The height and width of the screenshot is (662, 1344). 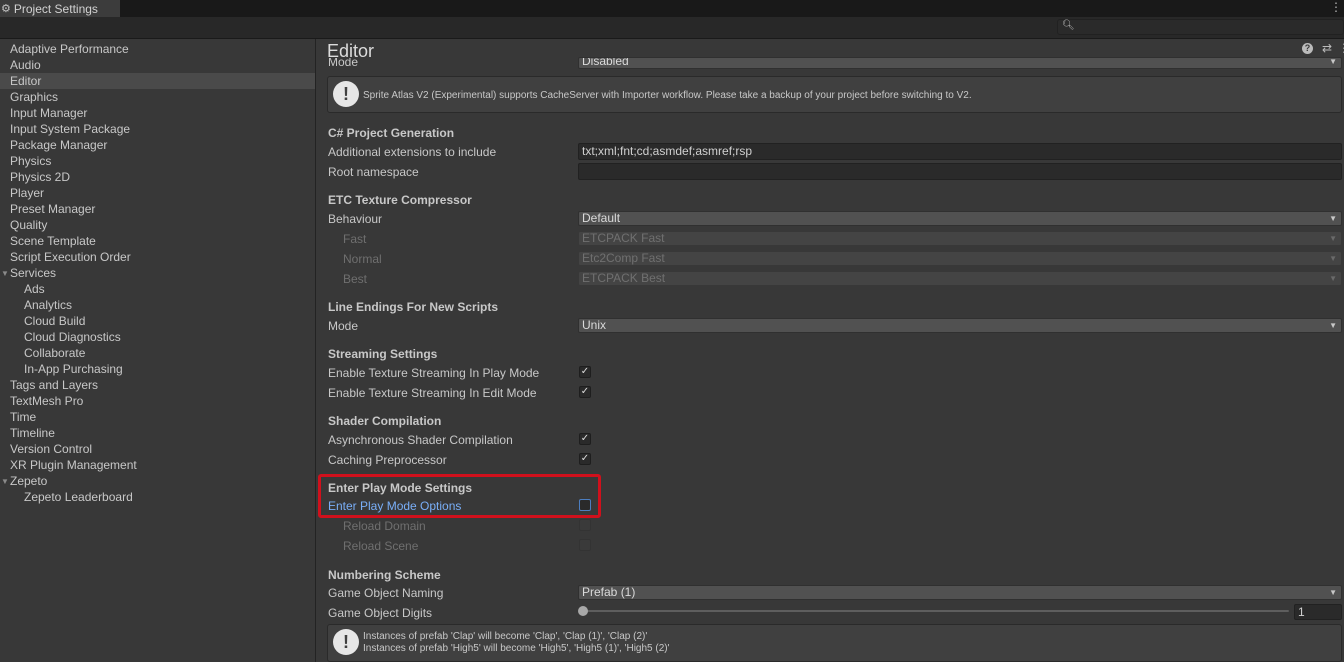 I want to click on toolbar: 🔍︎, so click(x=672, y=28).